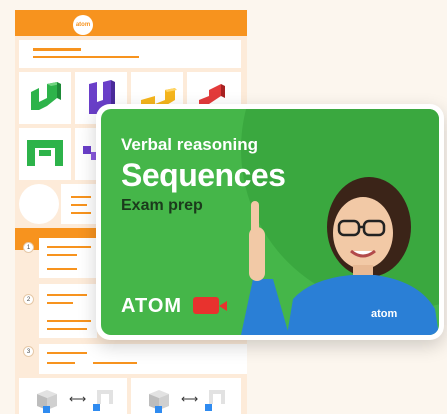  I want to click on atom-logo-badge: atom, so click(83, 25).